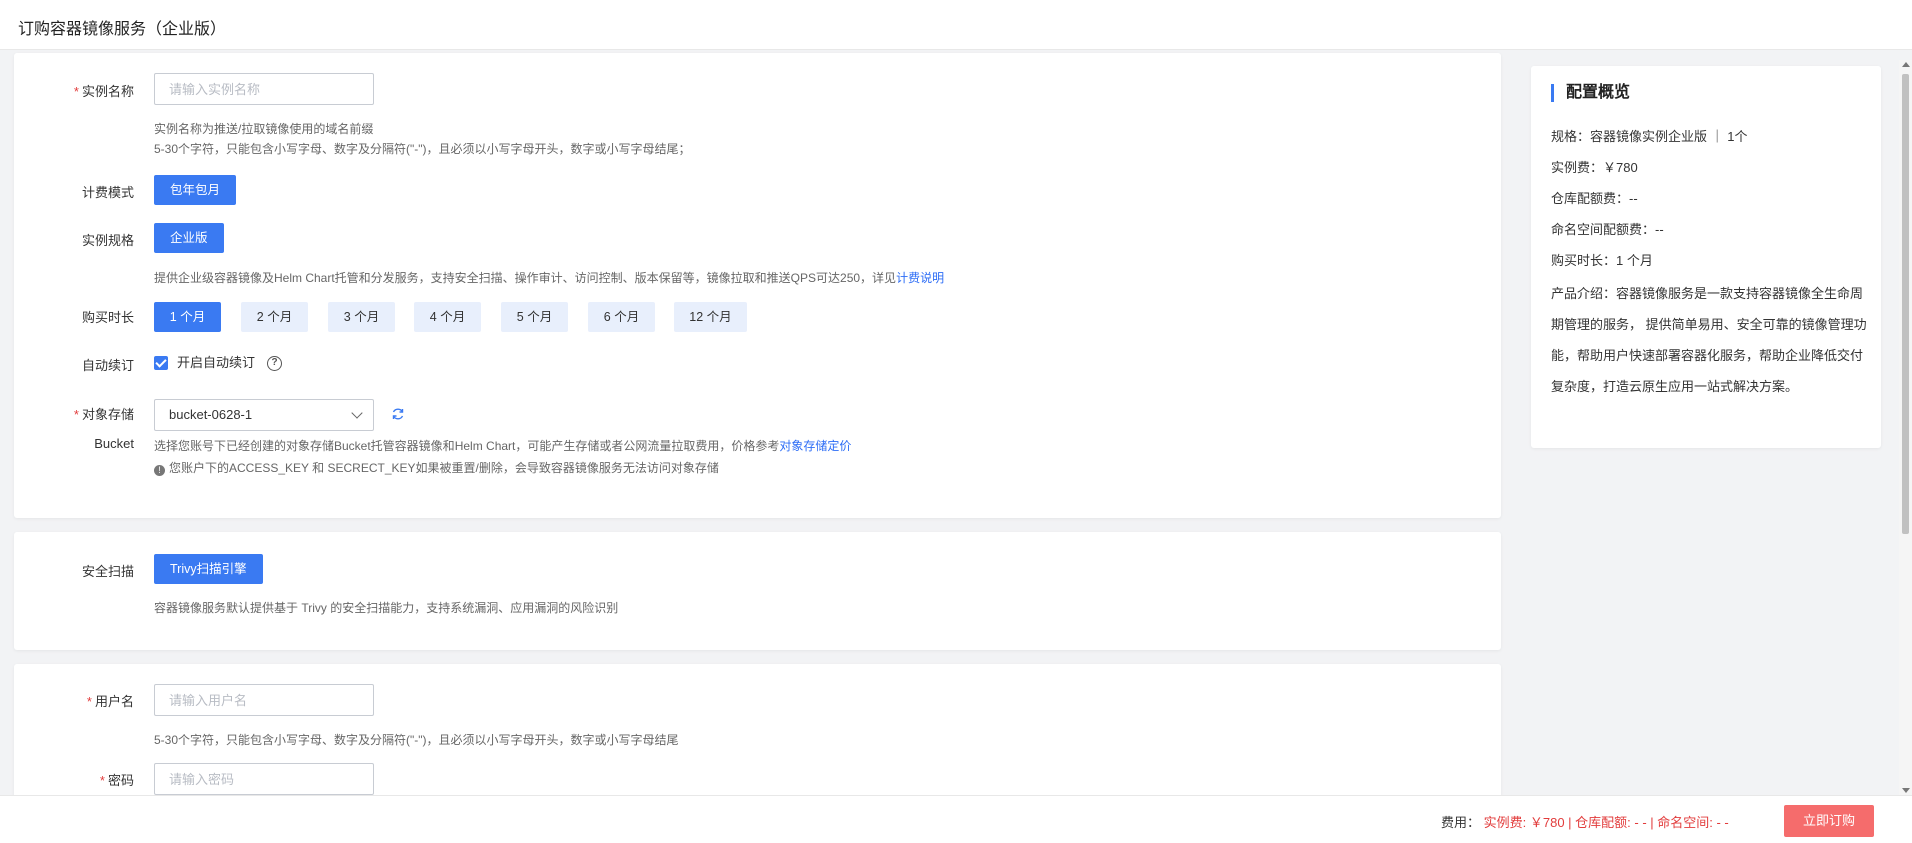 The height and width of the screenshot is (843, 1912). Describe the element at coordinates (103, 414) in the screenshot. I see `bucket-label: * 对象存储` at that location.